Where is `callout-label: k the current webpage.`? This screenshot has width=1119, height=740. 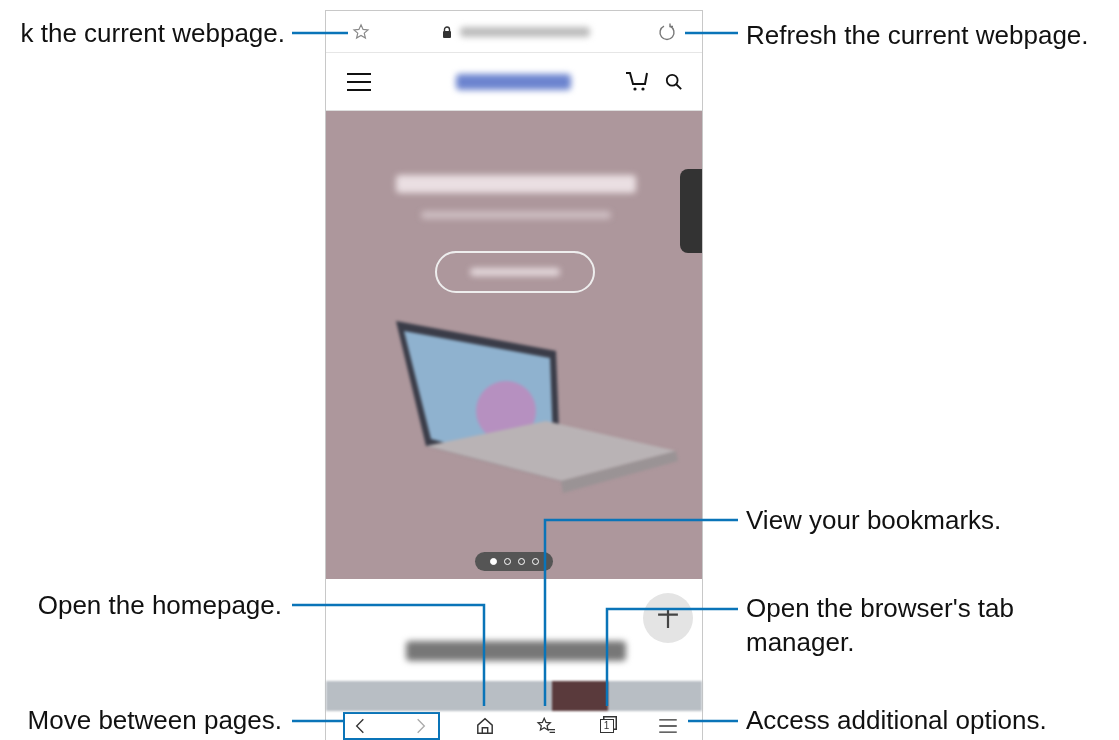 callout-label: k the current webpage. is located at coordinates (152, 33).